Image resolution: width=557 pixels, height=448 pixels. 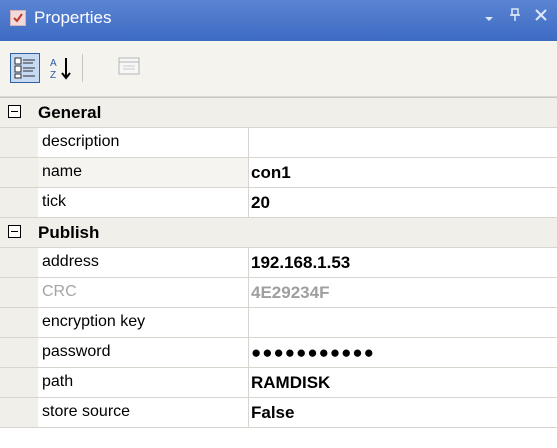 I want to click on category-general: General, so click(x=278, y=113).